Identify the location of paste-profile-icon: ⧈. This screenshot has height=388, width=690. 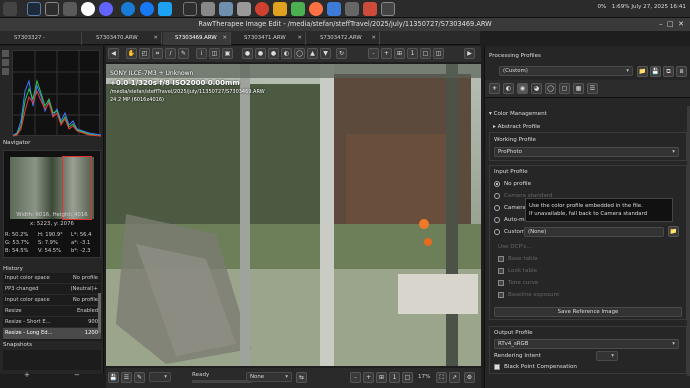
(681, 71).